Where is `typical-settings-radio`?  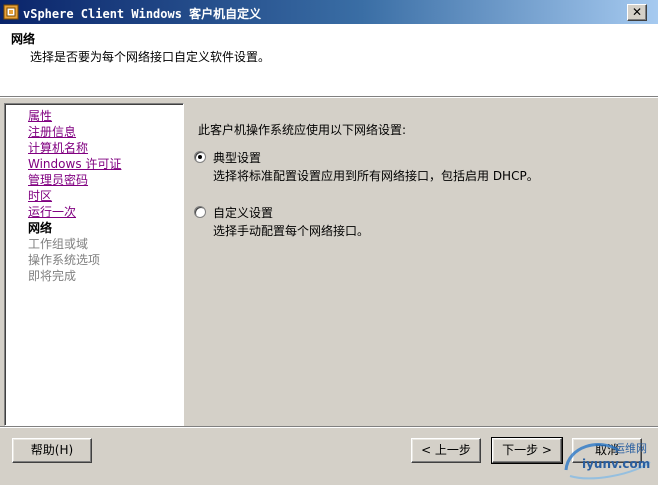
typical-settings-radio is located at coordinates (200, 157).